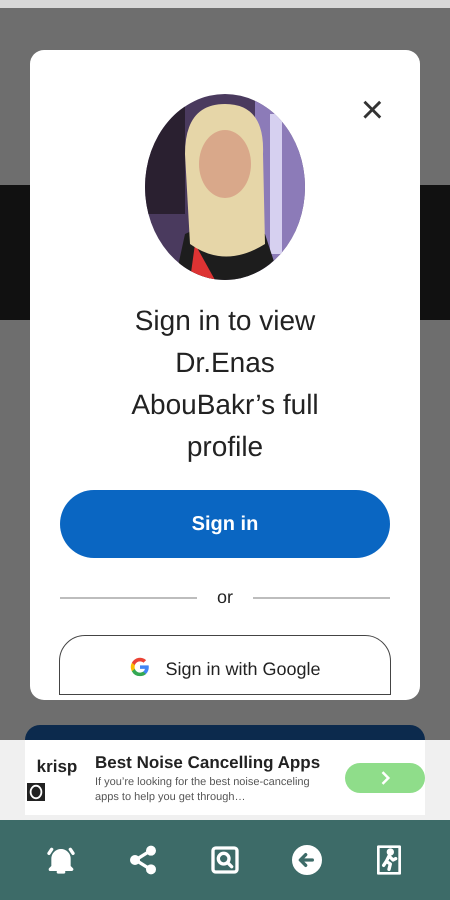 The height and width of the screenshot is (900, 450). What do you see at coordinates (208, 763) in the screenshot?
I see `ad-title: Best Noise Cancelling Apps` at bounding box center [208, 763].